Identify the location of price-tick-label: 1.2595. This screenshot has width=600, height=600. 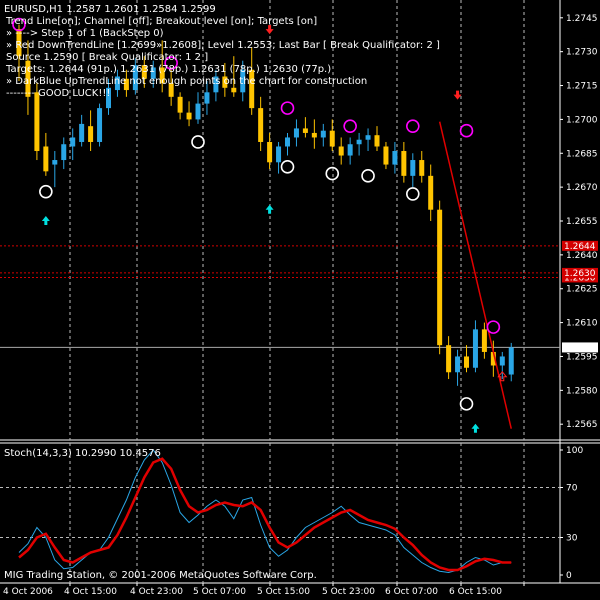
(582, 357).